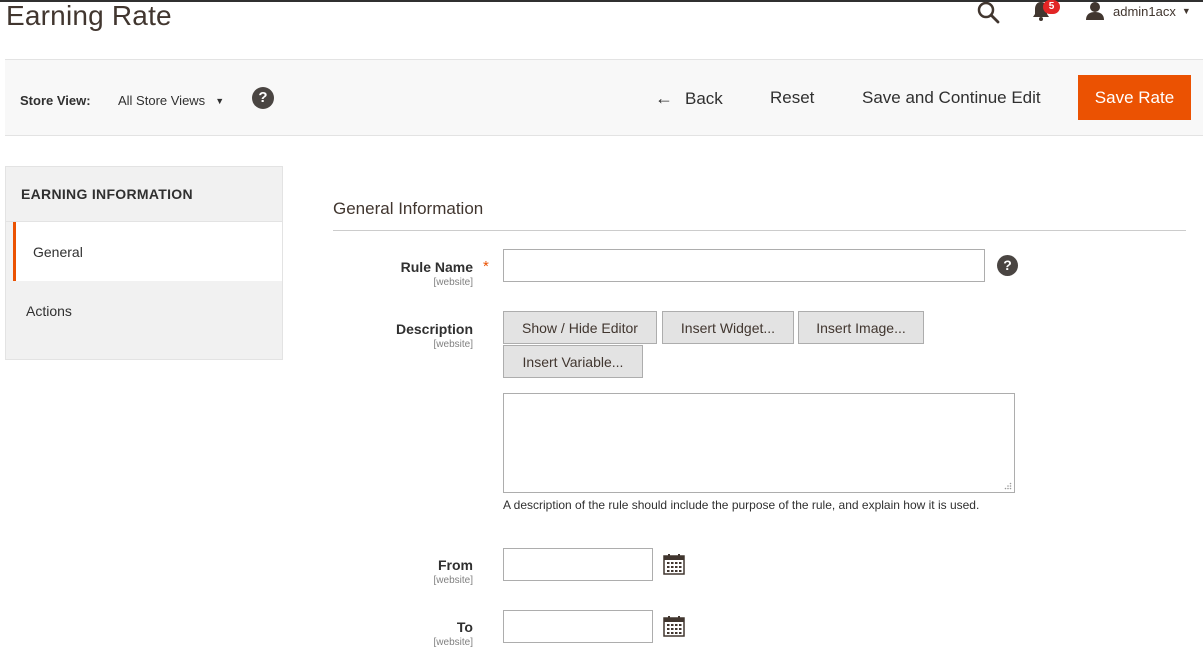 The width and height of the screenshot is (1203, 660). Describe the element at coordinates (464, 627) in the screenshot. I see `to-label: To` at that location.